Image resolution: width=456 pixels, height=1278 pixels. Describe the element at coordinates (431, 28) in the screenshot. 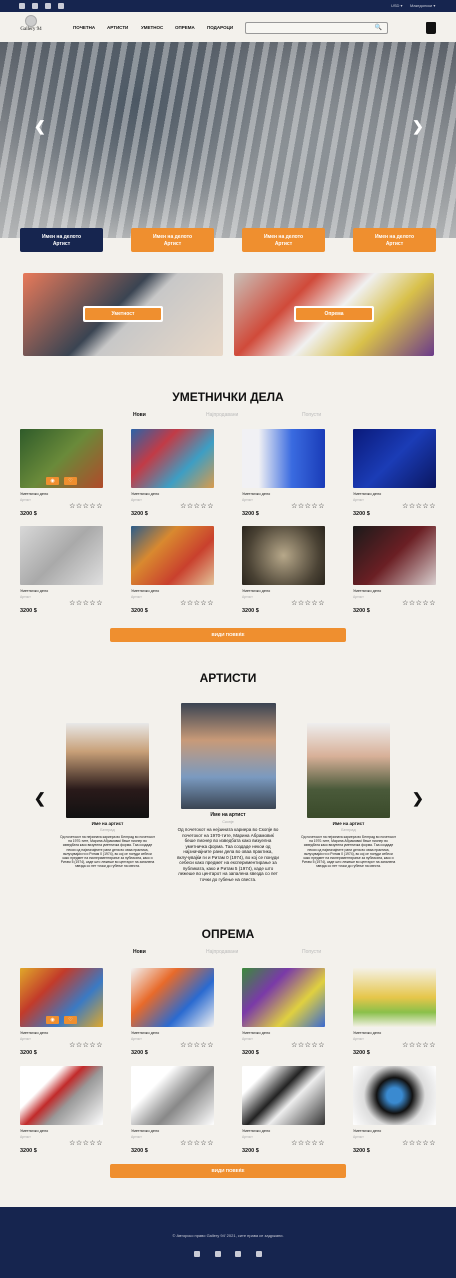

I see `shopping-bag-icon` at that location.